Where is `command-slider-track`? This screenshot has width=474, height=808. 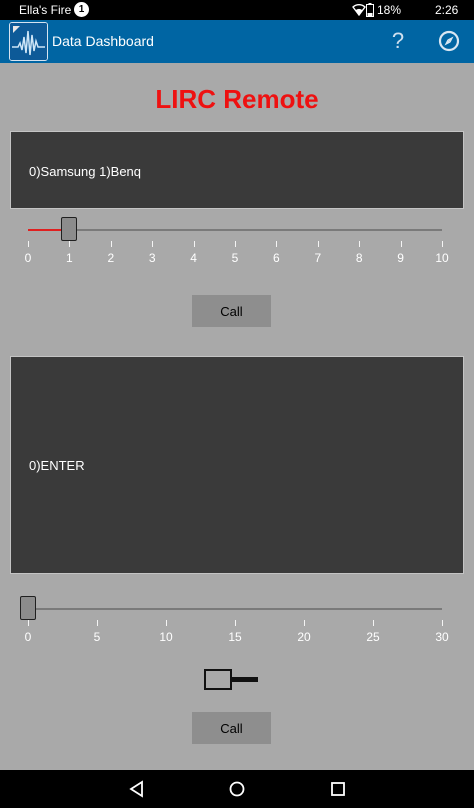 command-slider-track is located at coordinates (235, 609).